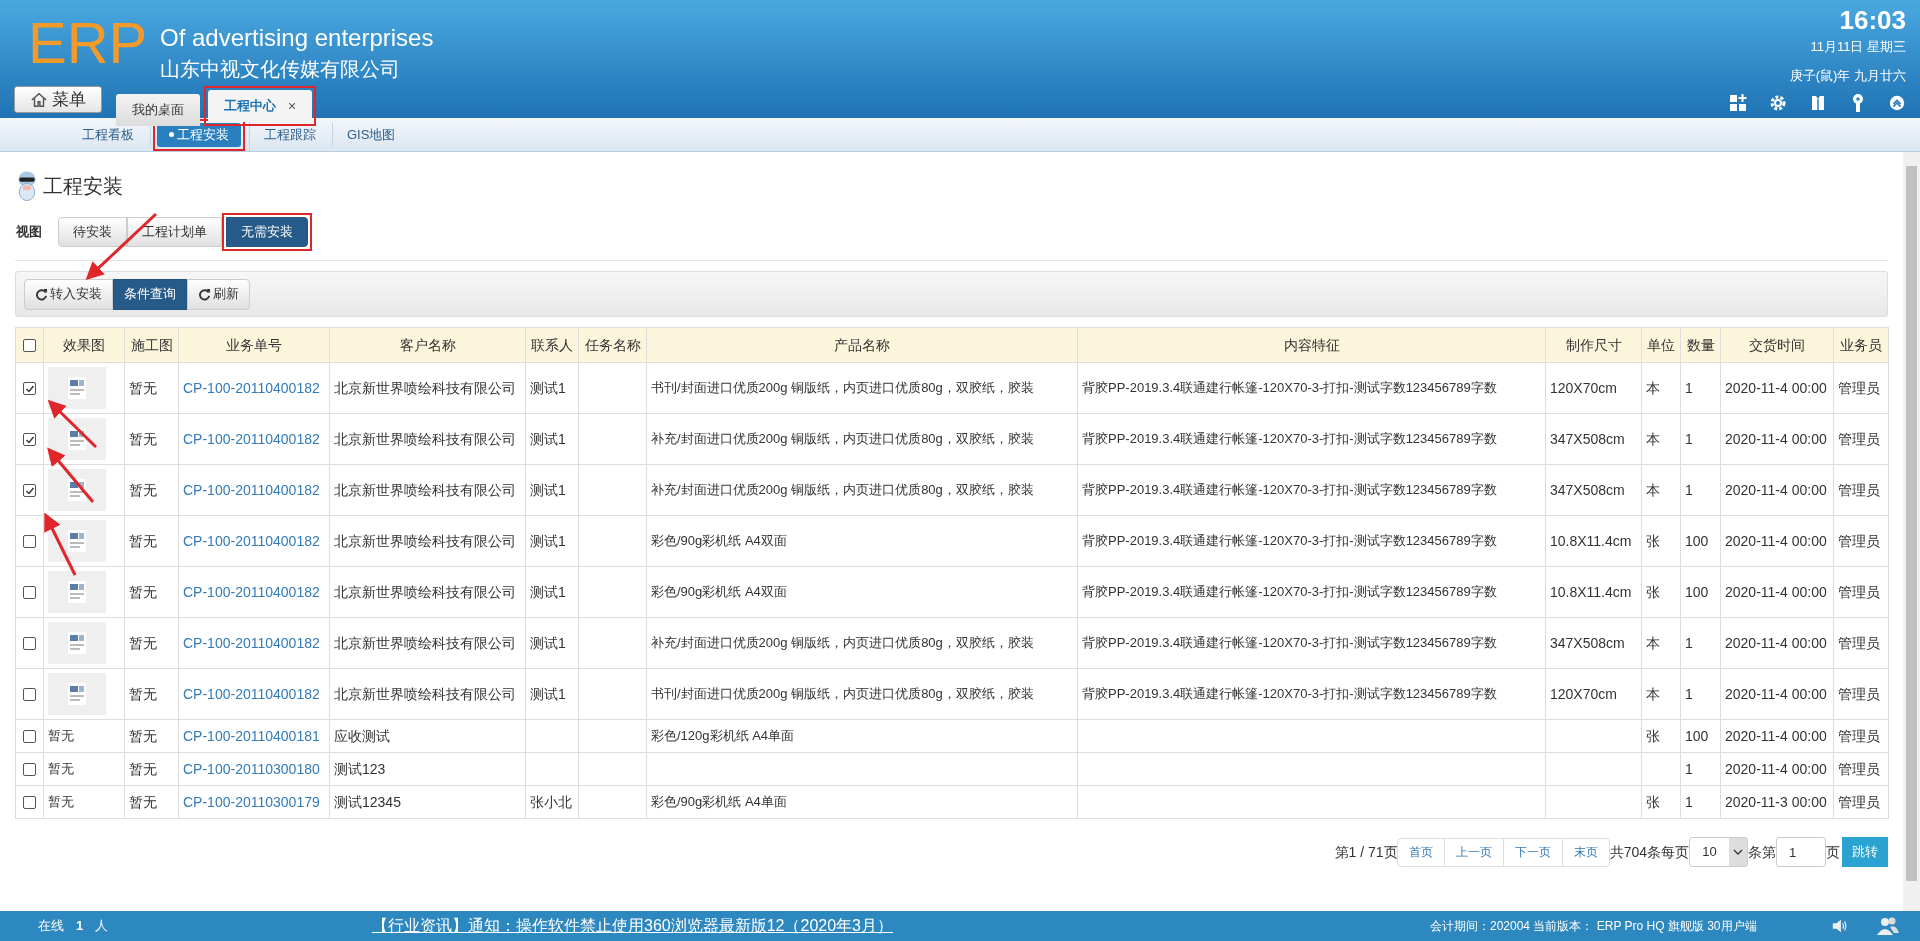  What do you see at coordinates (174, 232) in the screenshot?
I see `view-tab: 工程计划单` at bounding box center [174, 232].